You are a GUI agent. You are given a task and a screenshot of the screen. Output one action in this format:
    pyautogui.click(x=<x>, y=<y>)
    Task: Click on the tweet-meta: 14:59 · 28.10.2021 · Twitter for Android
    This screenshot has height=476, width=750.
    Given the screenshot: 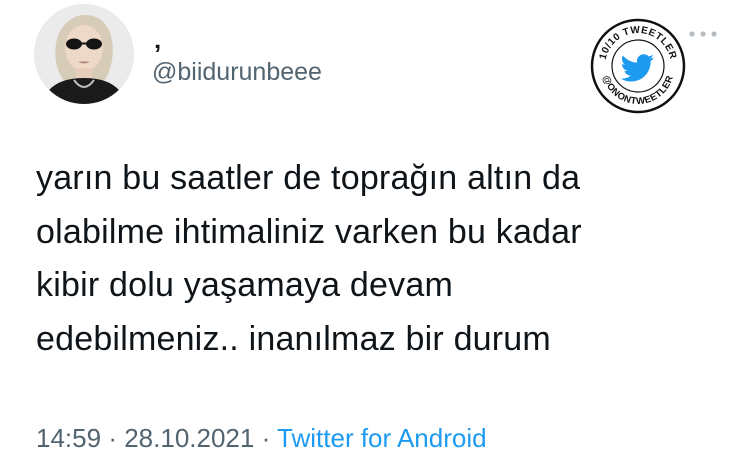 What is the action you would take?
    pyautogui.click(x=261, y=438)
    